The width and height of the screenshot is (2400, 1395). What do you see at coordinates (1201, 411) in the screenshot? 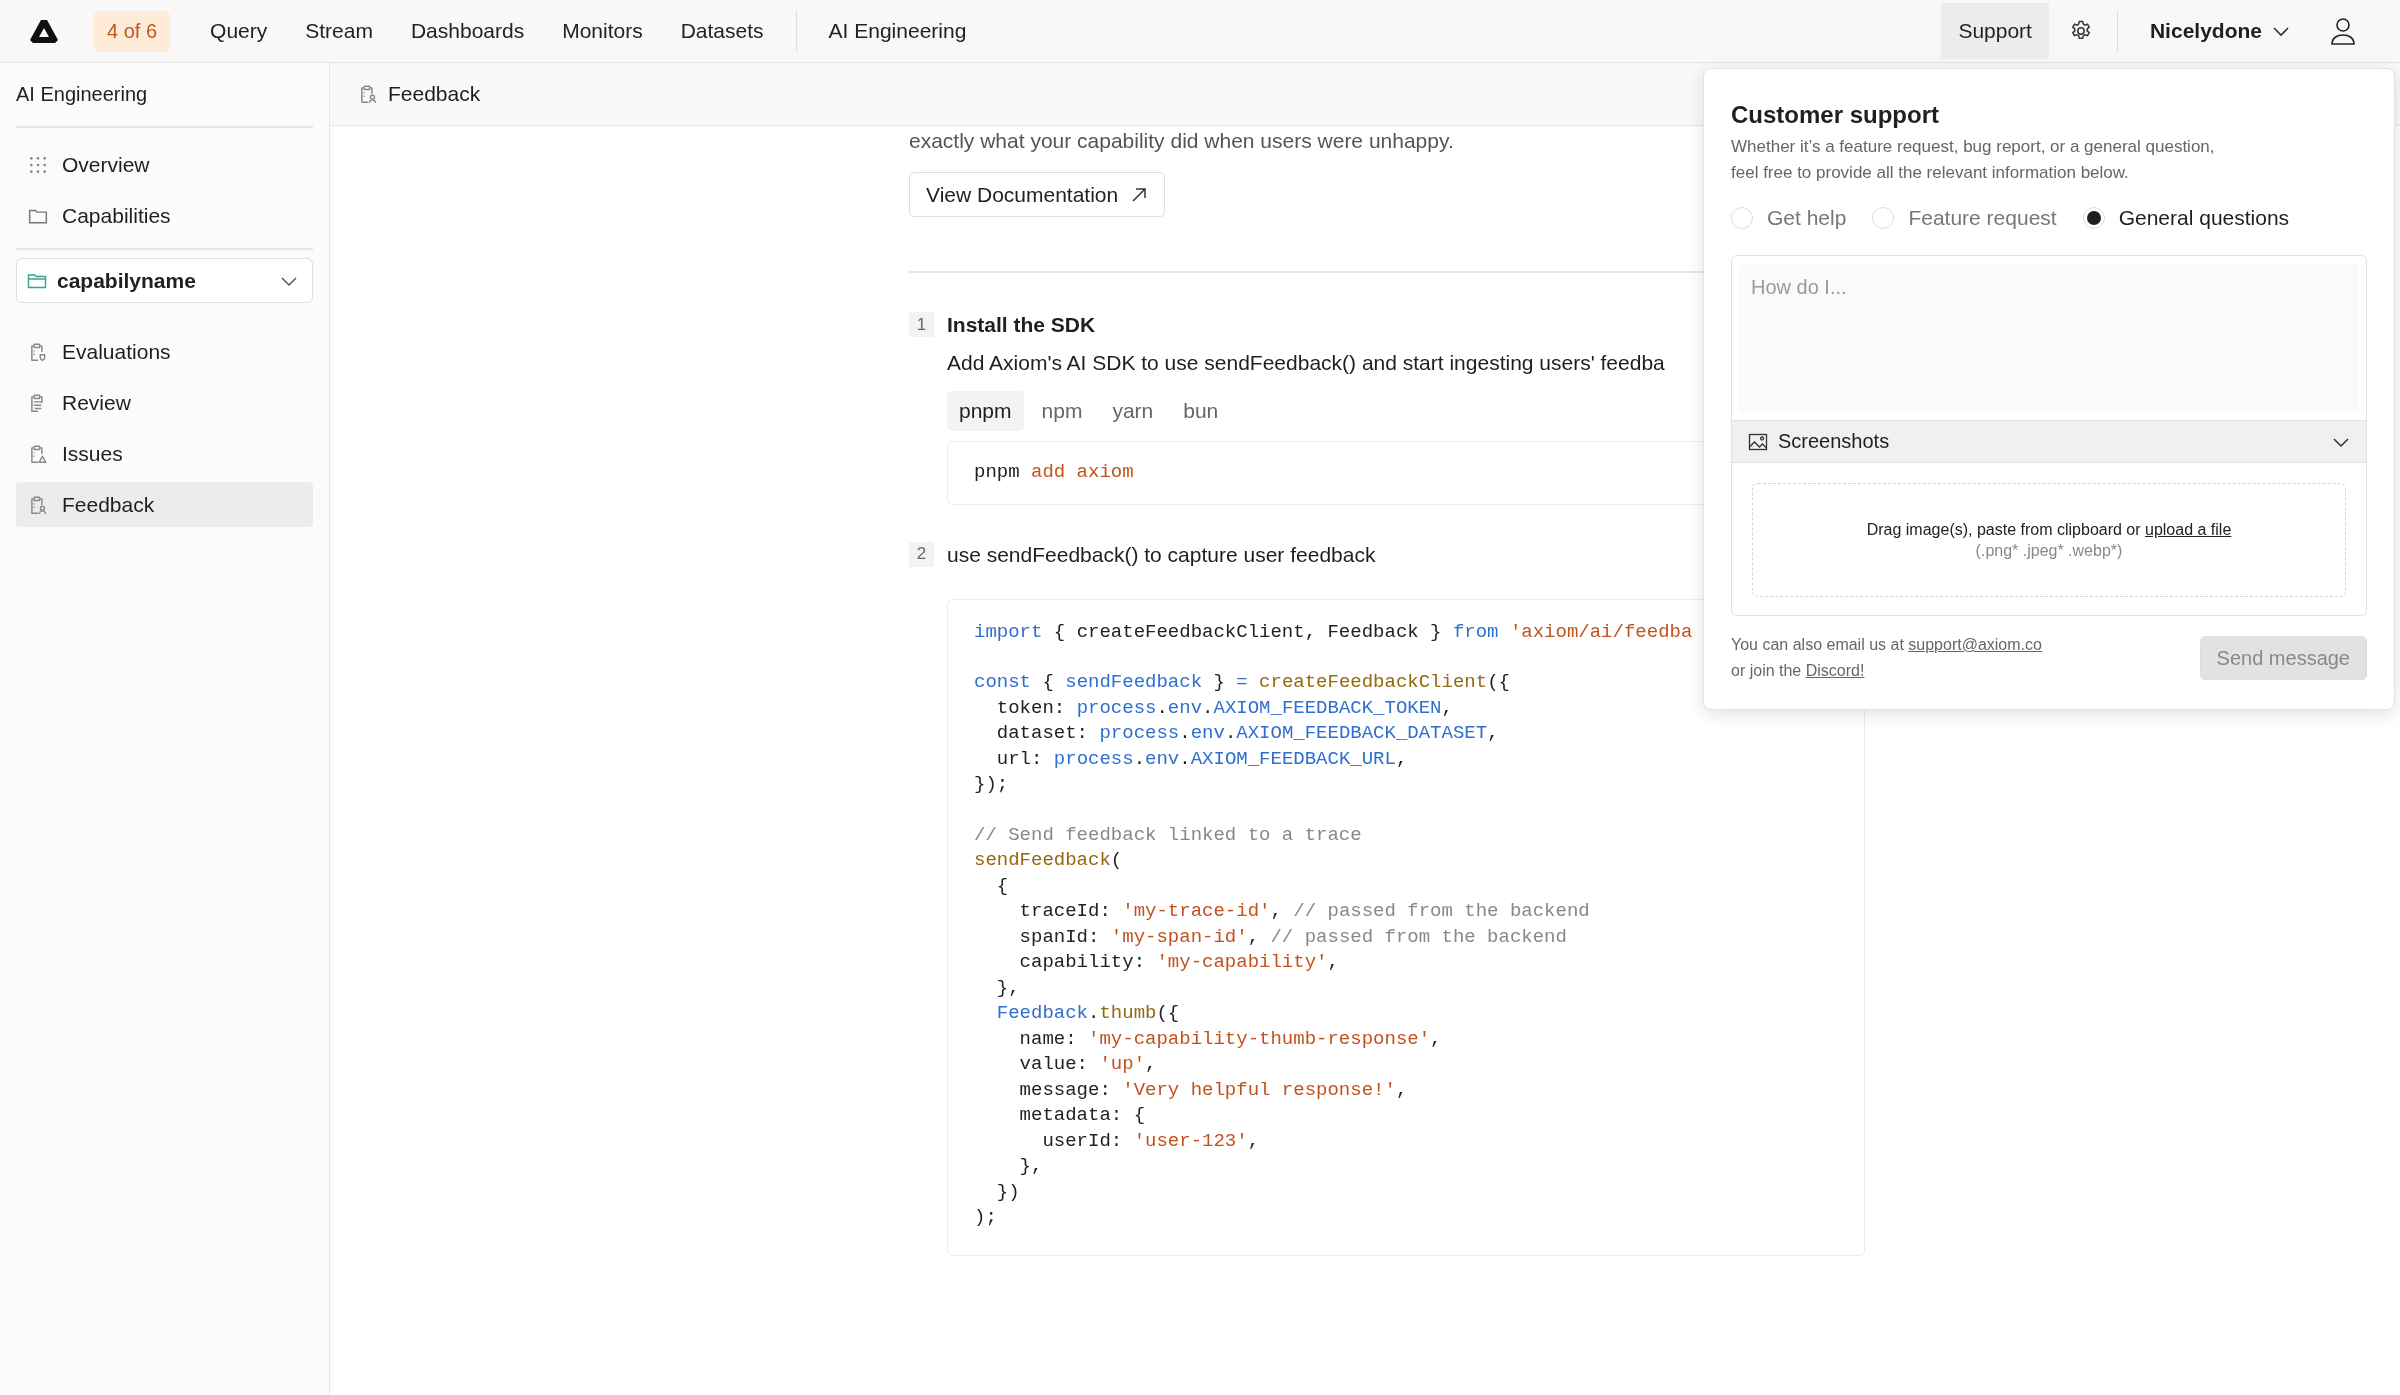
I see `package-tab: bun` at bounding box center [1201, 411].